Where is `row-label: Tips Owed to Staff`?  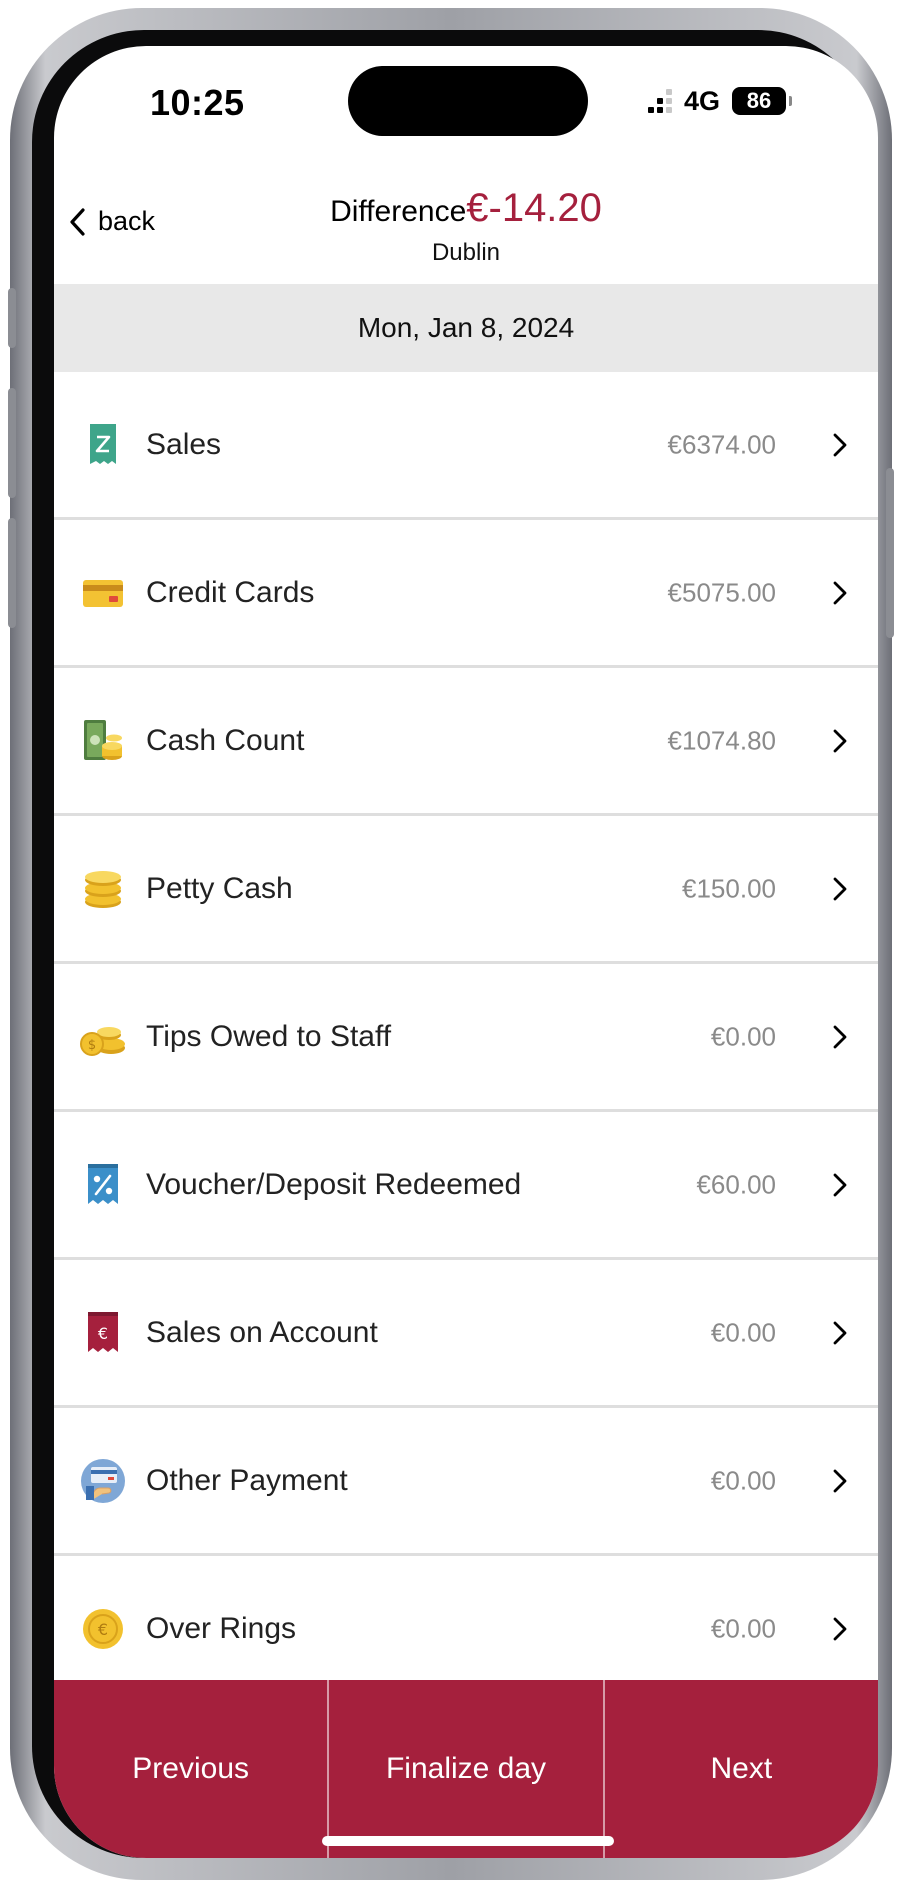 row-label: Tips Owed to Staff is located at coordinates (269, 1036).